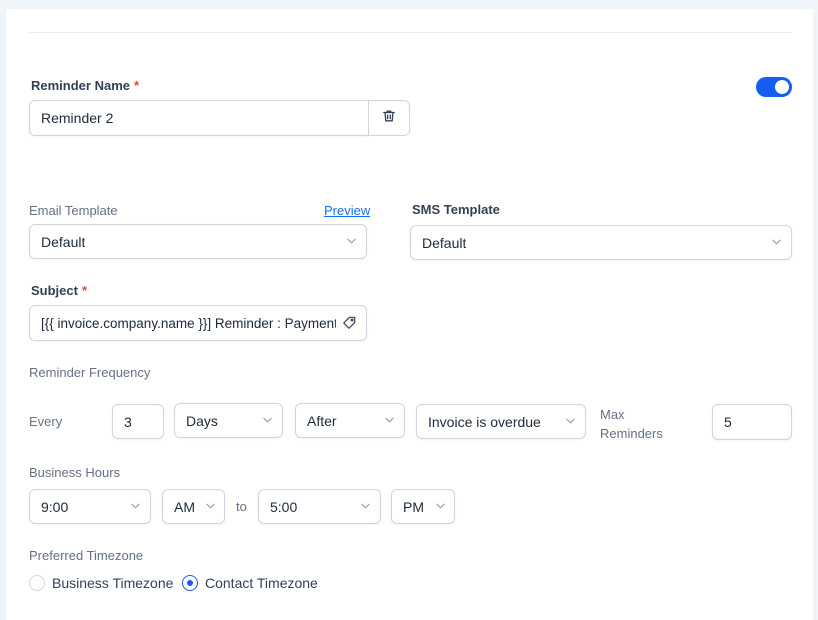  I want to click on start-time-select: 9:00, so click(90, 506).